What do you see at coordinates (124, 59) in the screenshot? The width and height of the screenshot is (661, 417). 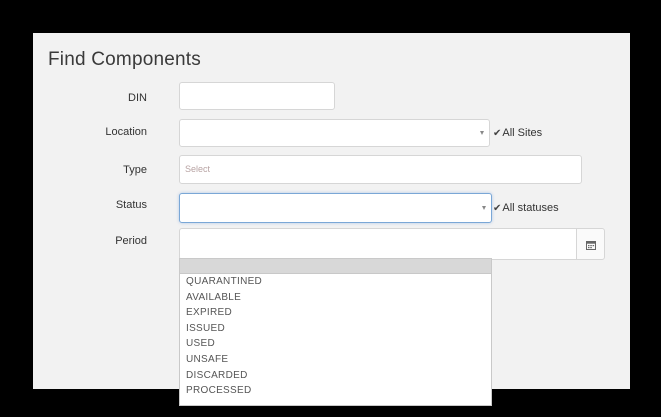 I see `page-title: Find Components` at bounding box center [124, 59].